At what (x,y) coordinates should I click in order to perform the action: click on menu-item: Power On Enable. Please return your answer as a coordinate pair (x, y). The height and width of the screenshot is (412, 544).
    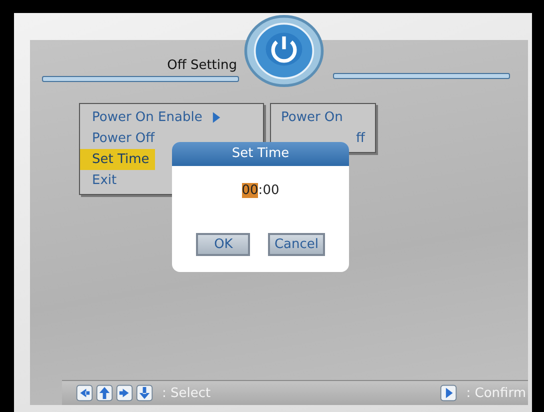
    Looking at the image, I should click on (154, 117).